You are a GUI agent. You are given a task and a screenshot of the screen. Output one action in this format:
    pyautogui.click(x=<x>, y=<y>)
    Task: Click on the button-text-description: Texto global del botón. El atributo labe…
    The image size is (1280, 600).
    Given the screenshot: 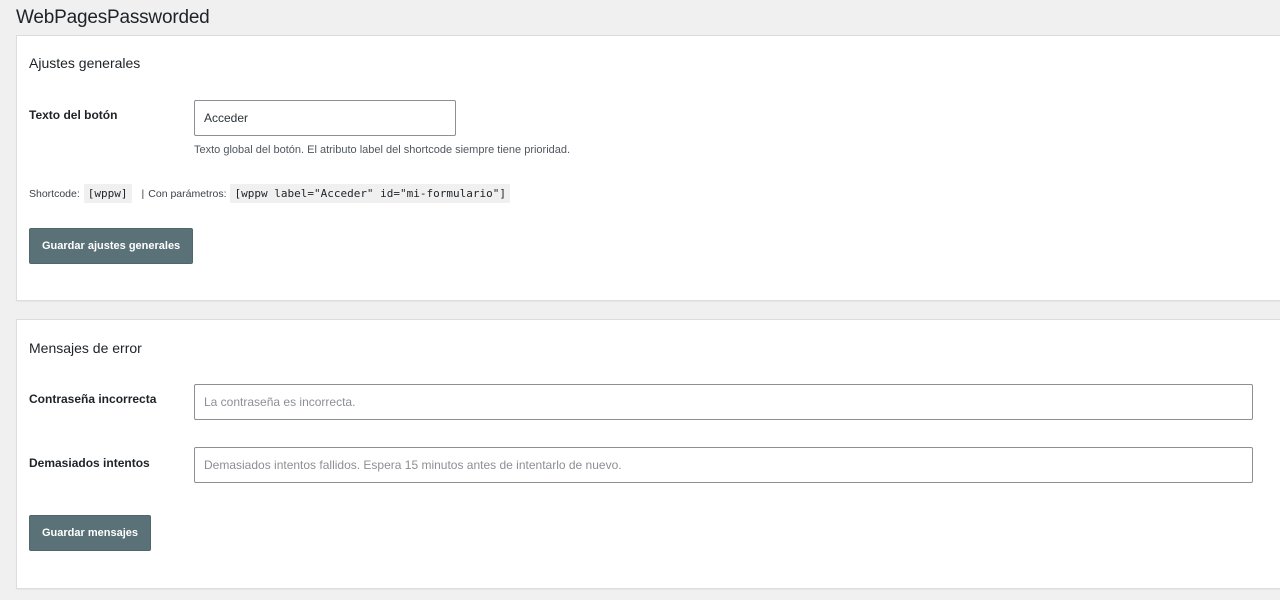 What is the action you would take?
    pyautogui.click(x=382, y=150)
    